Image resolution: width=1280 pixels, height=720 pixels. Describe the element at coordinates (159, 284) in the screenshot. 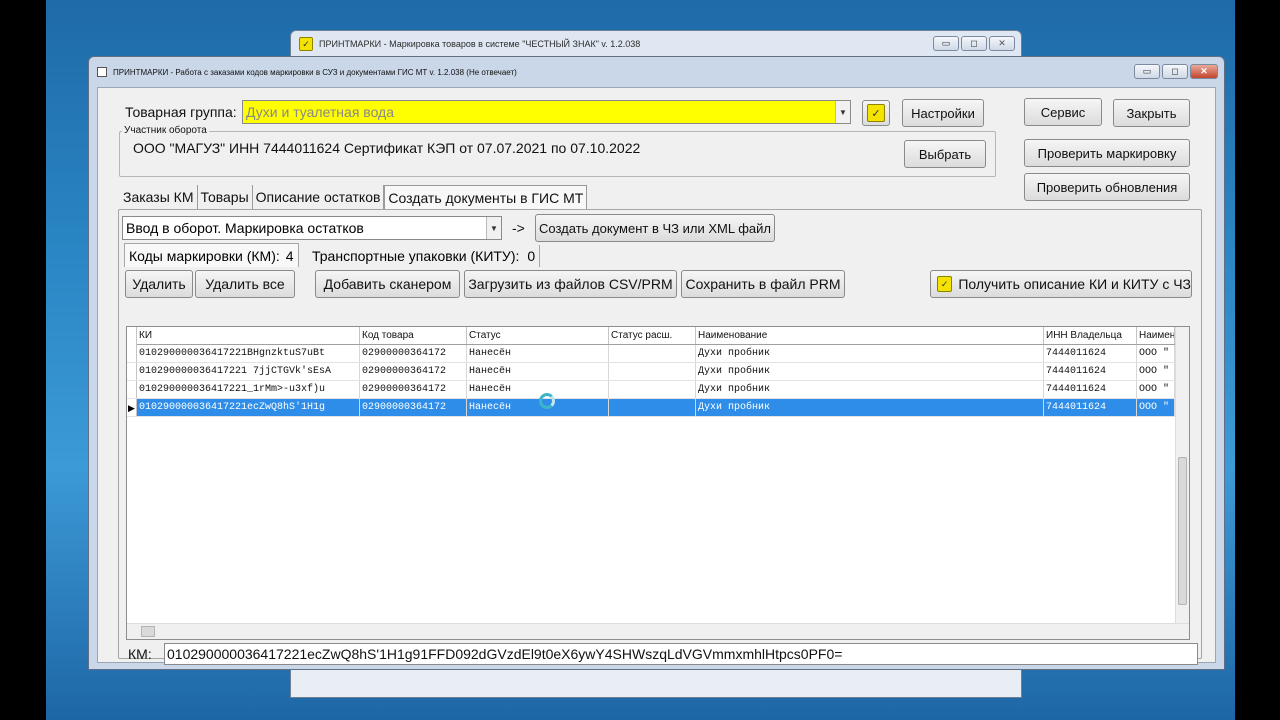

I see `delete-button: Удалить` at that location.